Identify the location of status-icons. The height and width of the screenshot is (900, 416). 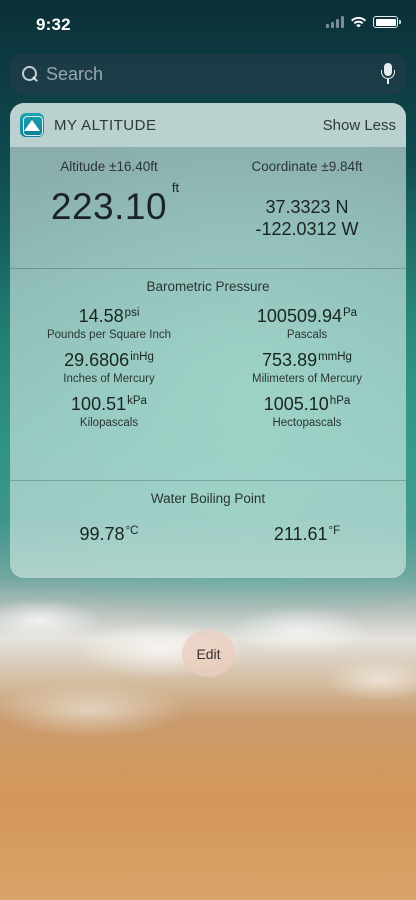
(363, 22).